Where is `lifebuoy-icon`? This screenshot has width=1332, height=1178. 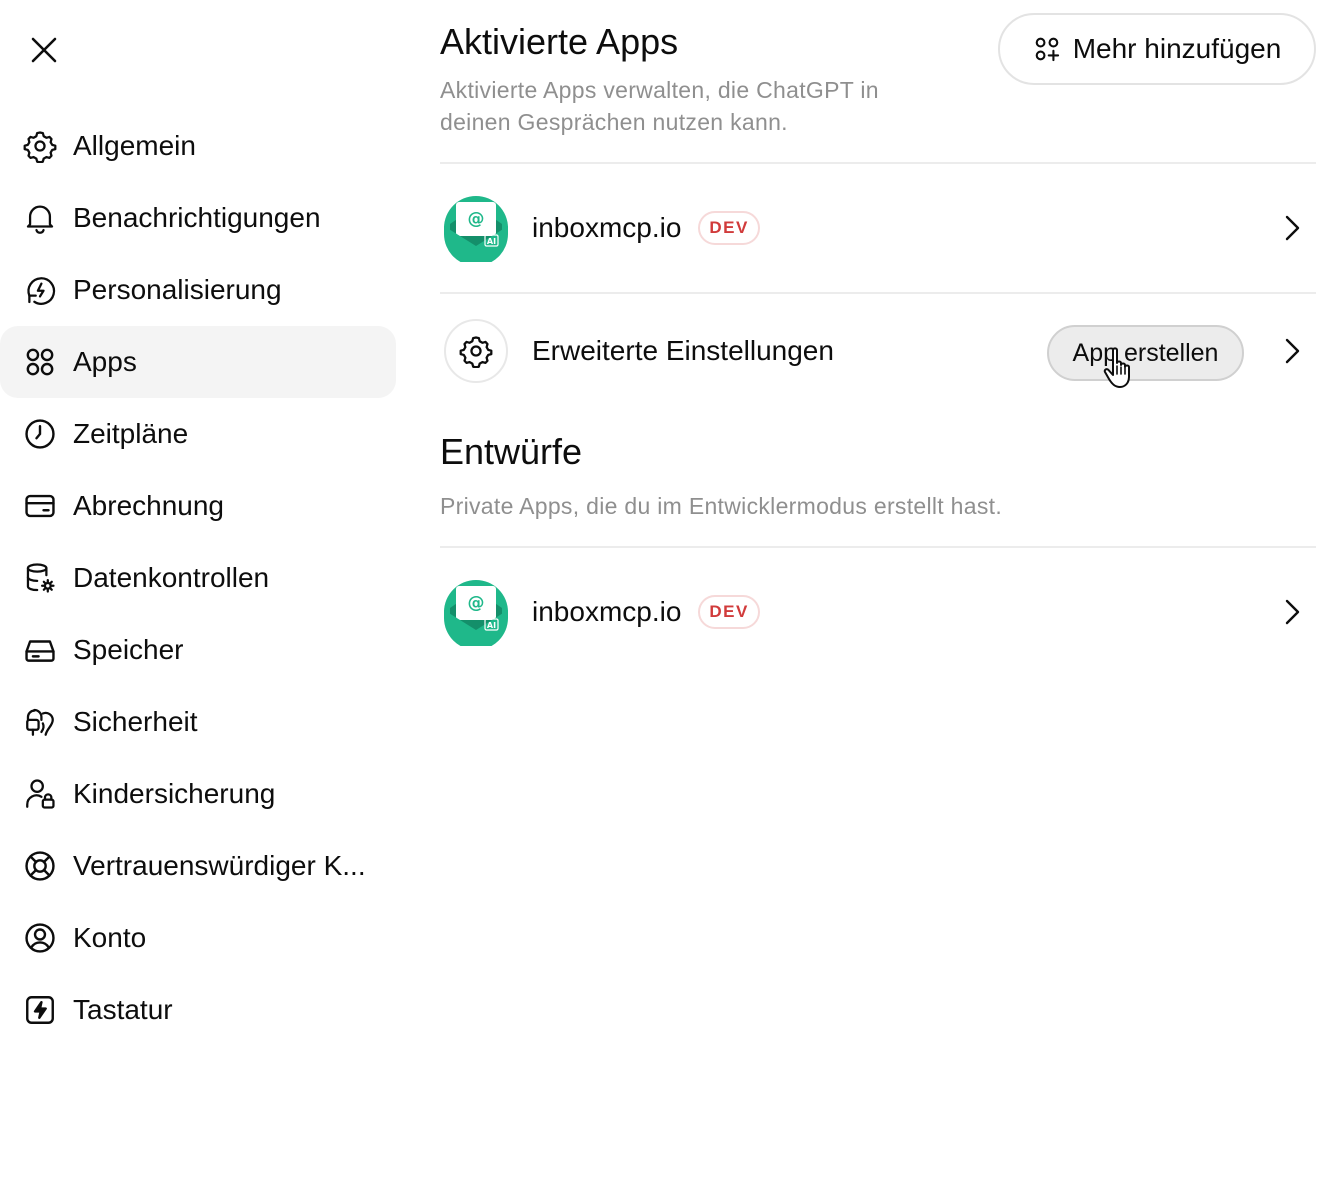
lifebuoy-icon is located at coordinates (40, 866).